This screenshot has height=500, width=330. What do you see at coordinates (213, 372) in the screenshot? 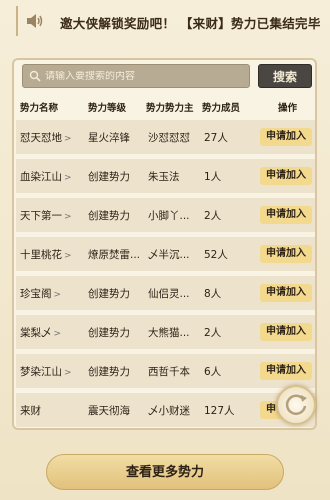
I see `alliance-members: 6人` at bounding box center [213, 372].